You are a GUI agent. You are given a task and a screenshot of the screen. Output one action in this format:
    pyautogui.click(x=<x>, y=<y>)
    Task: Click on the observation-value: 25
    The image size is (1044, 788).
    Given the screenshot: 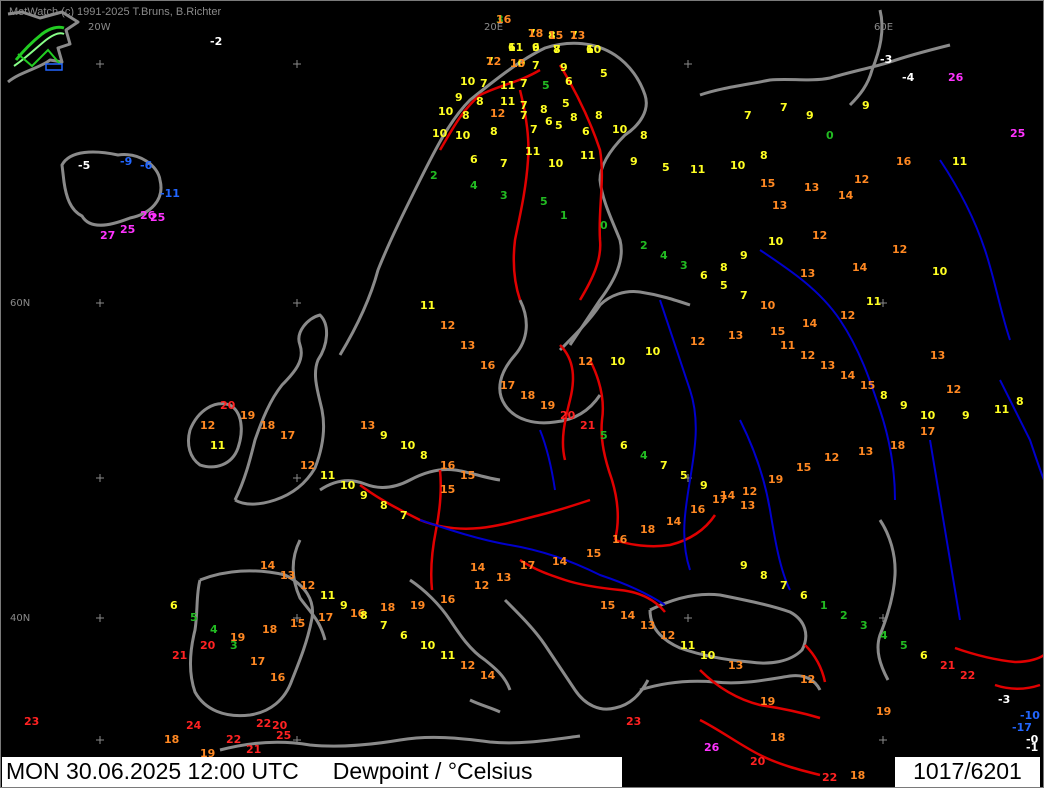 What is the action you would take?
    pyautogui.click(x=128, y=229)
    